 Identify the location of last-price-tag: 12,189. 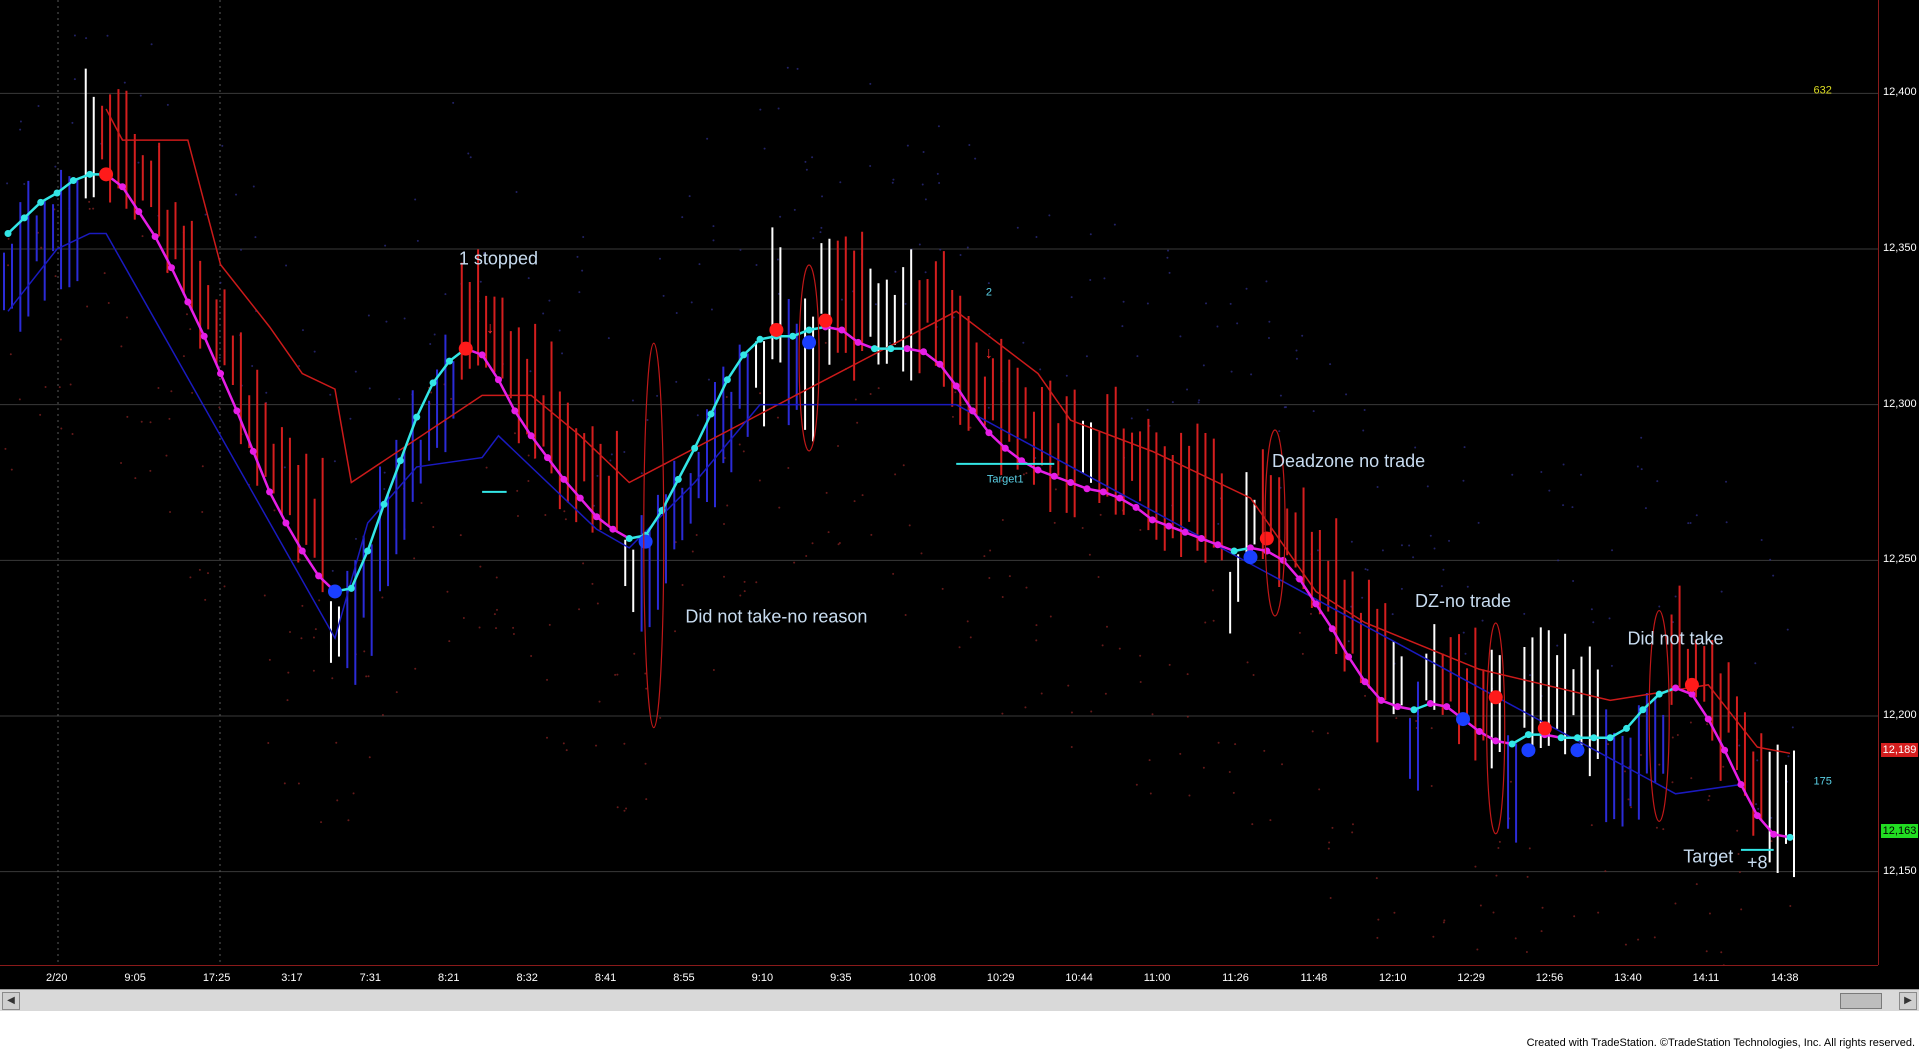
(1899, 750).